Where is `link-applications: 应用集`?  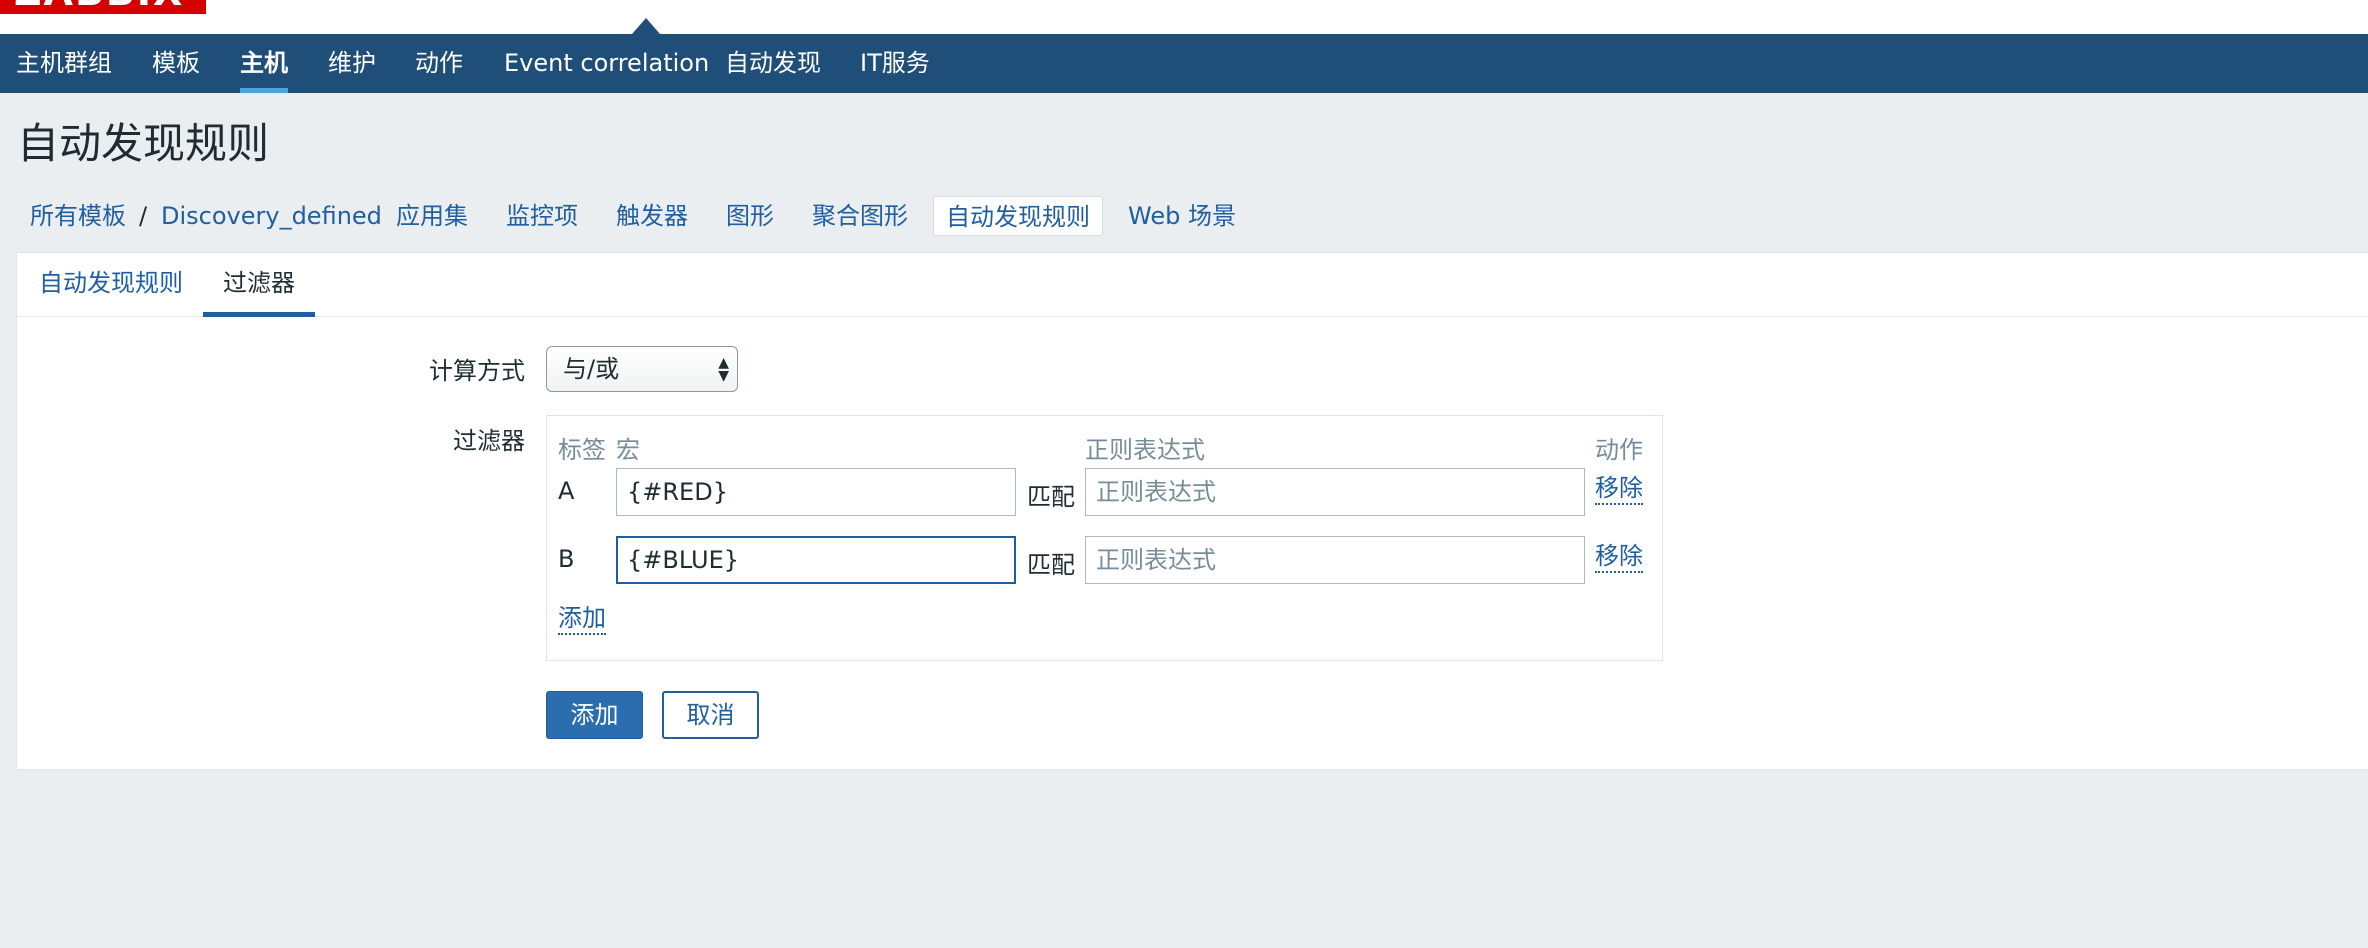 link-applications: 应用集 is located at coordinates (432, 216).